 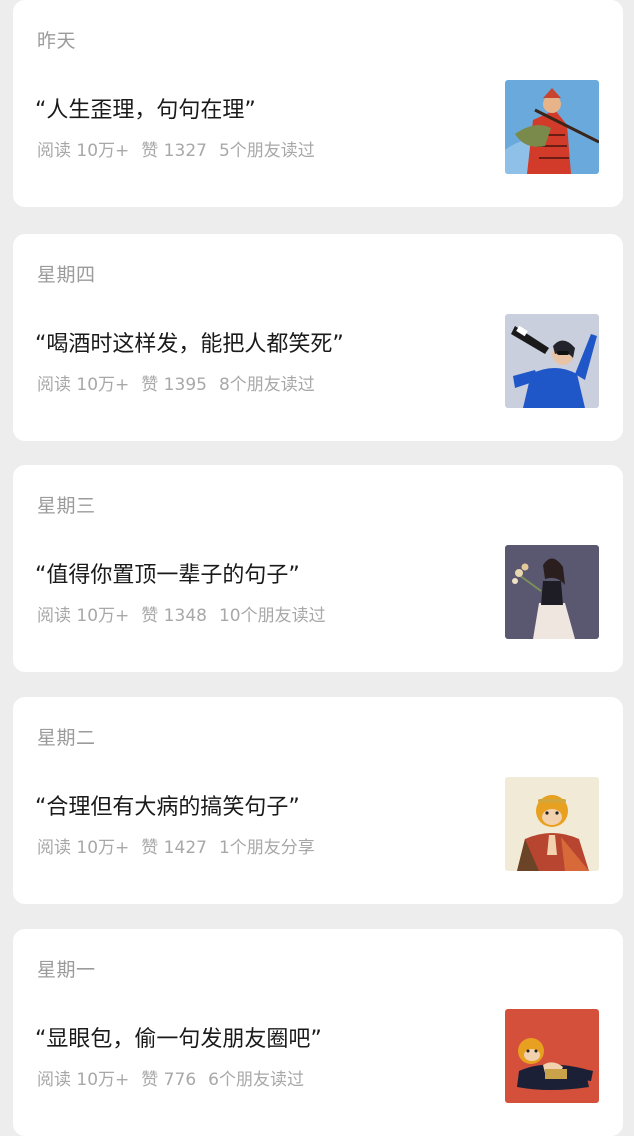 I want to click on article-stats: 阅读 10万+ 赞 1327 5个朋友读过, so click(x=176, y=148).